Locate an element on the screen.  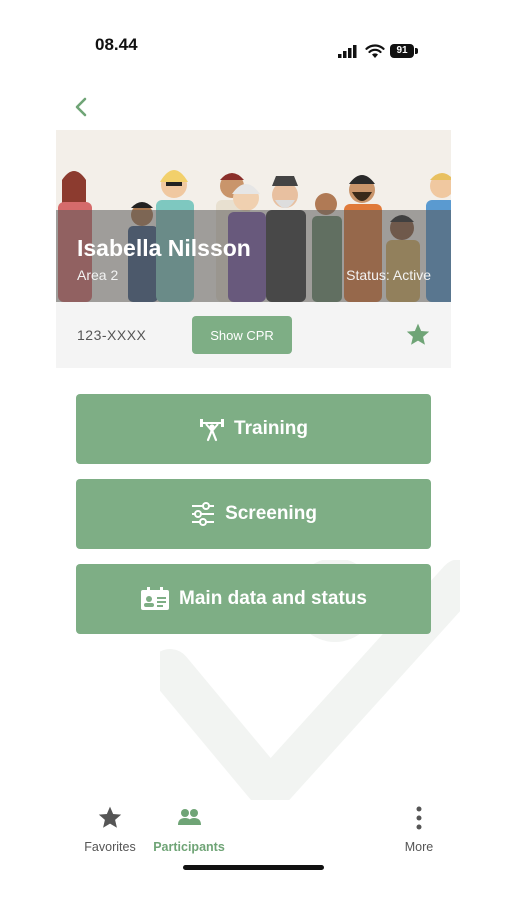
tab-favorites-label: Favorites is located at coordinates (110, 847).